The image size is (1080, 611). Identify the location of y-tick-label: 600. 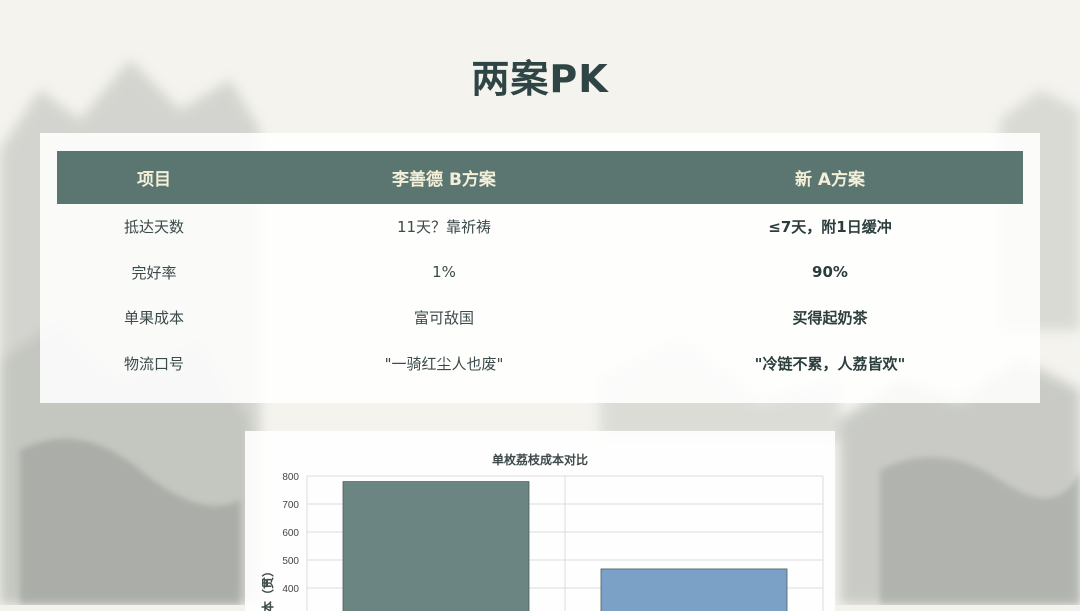
(290, 533).